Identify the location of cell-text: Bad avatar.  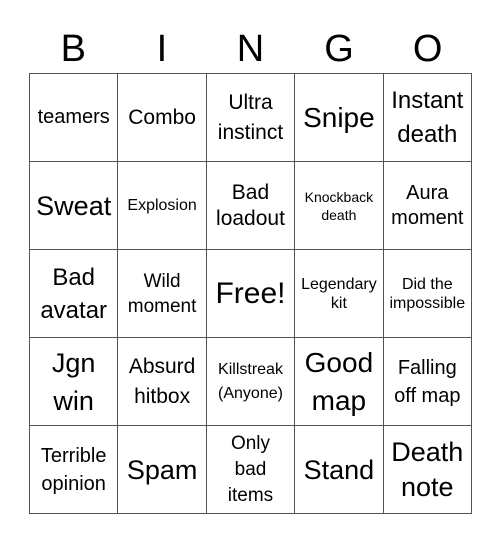
(74, 293).